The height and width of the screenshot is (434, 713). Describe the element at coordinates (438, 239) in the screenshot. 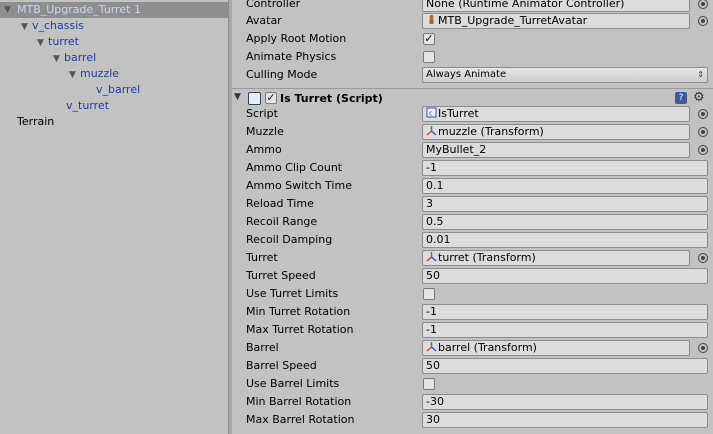

I see `recoil-damping-value: 0.01` at that location.